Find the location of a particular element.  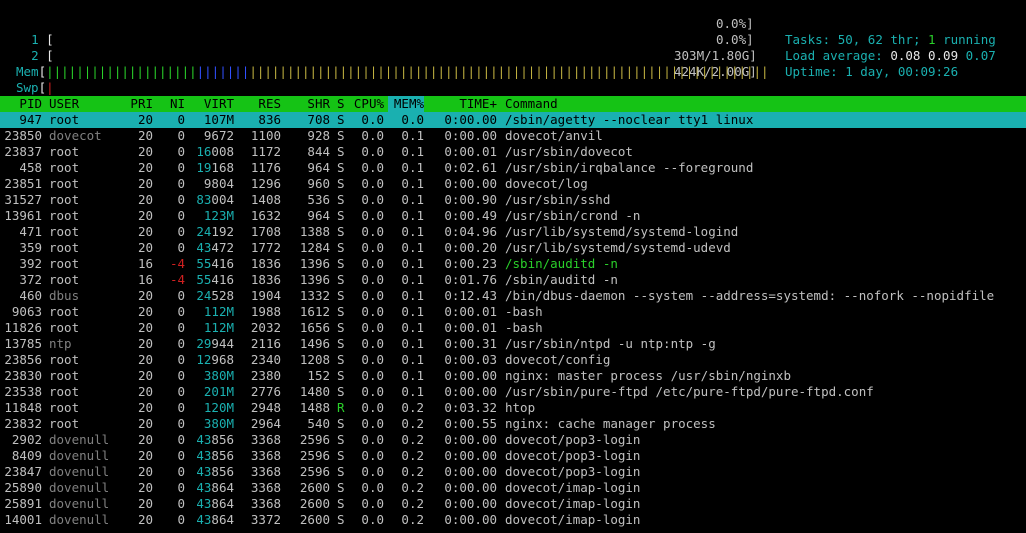

mem-bar-used: |||||||||||||||||||| is located at coordinates (121, 71).